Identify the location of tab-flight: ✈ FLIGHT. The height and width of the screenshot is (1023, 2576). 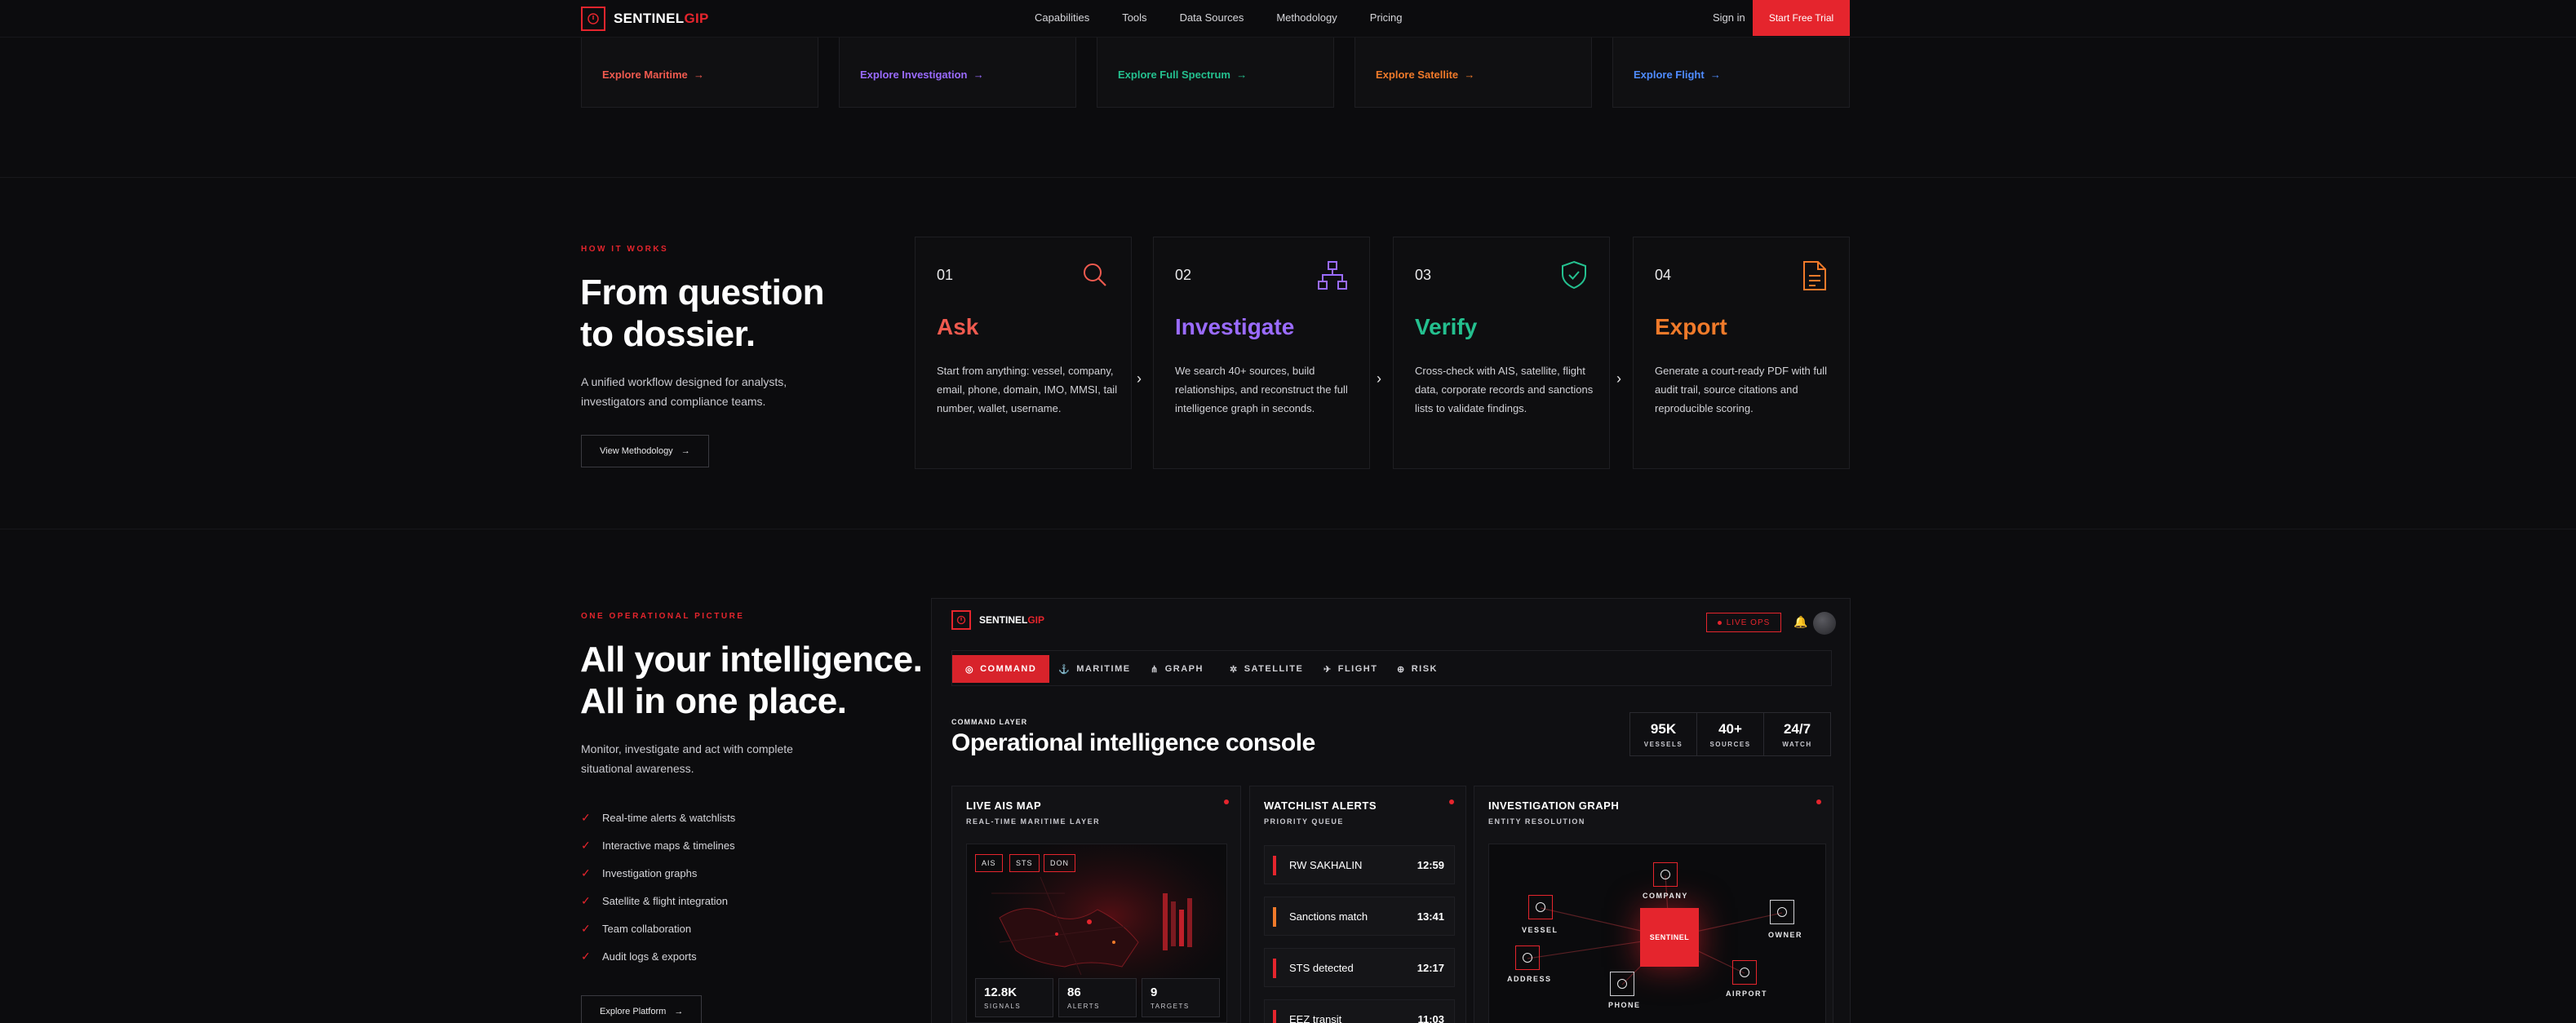
(1350, 669).